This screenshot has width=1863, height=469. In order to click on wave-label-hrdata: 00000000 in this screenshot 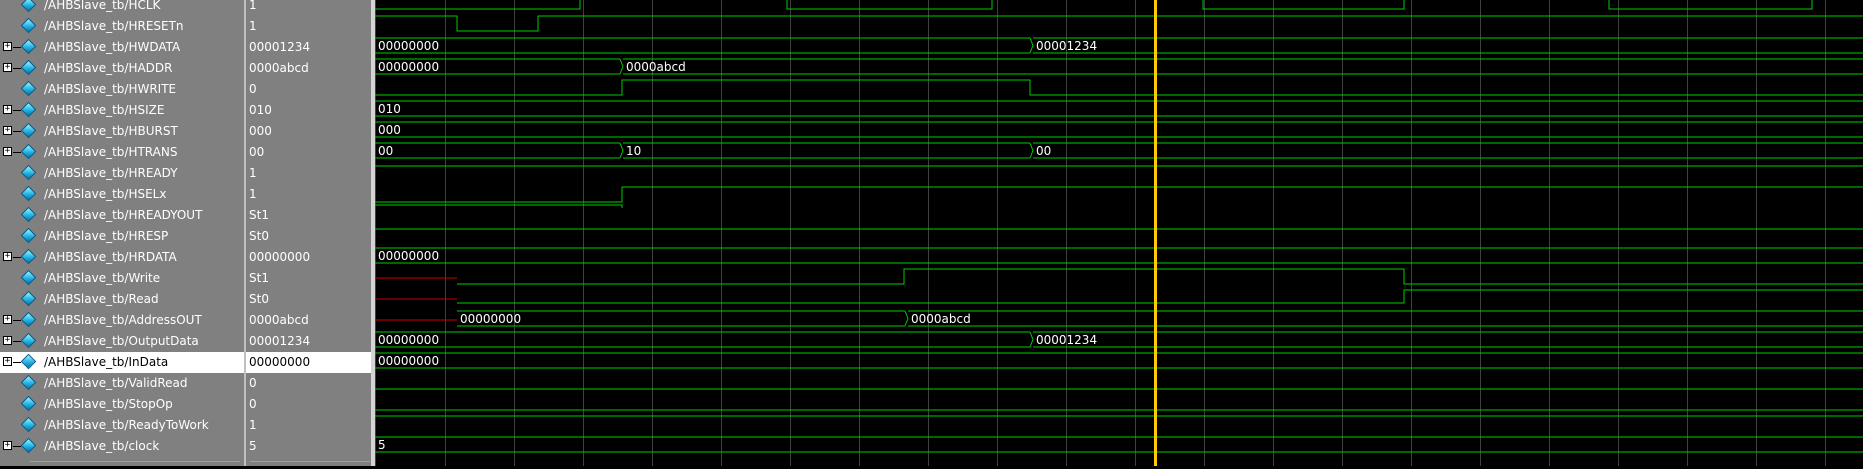, I will do `click(408, 256)`.